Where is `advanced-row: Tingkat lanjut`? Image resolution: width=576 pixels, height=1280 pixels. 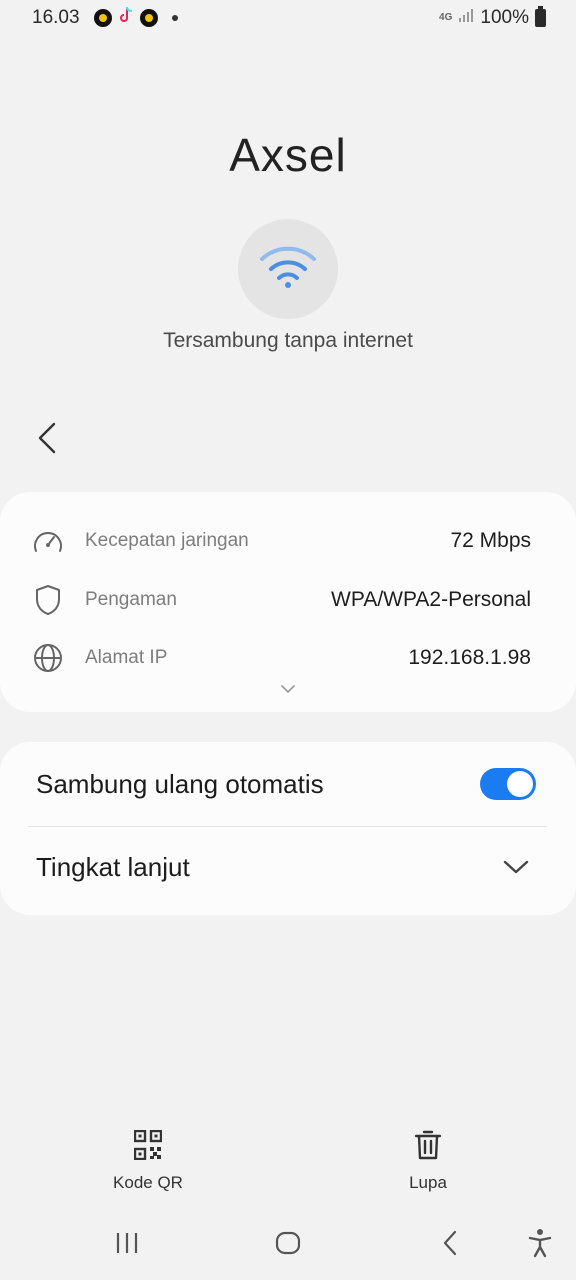
advanced-row: Tingkat lanjut is located at coordinates (288, 867).